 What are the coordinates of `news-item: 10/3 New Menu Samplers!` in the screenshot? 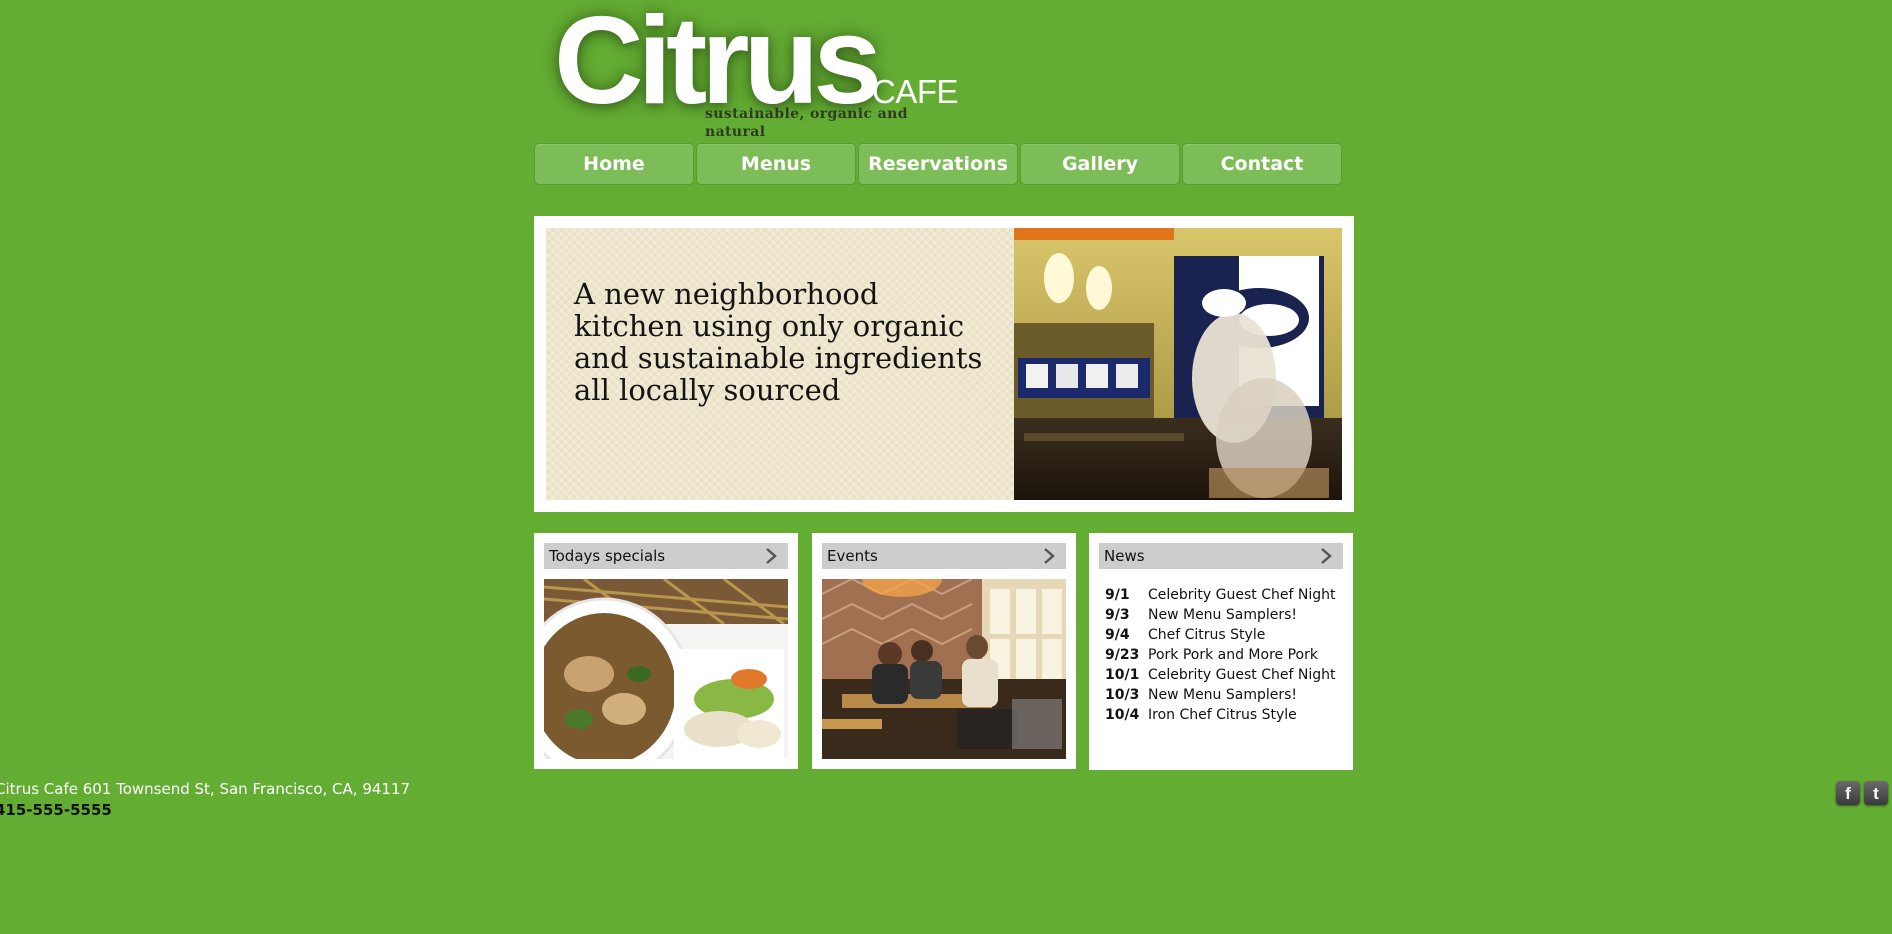 It's located at (1225, 695).